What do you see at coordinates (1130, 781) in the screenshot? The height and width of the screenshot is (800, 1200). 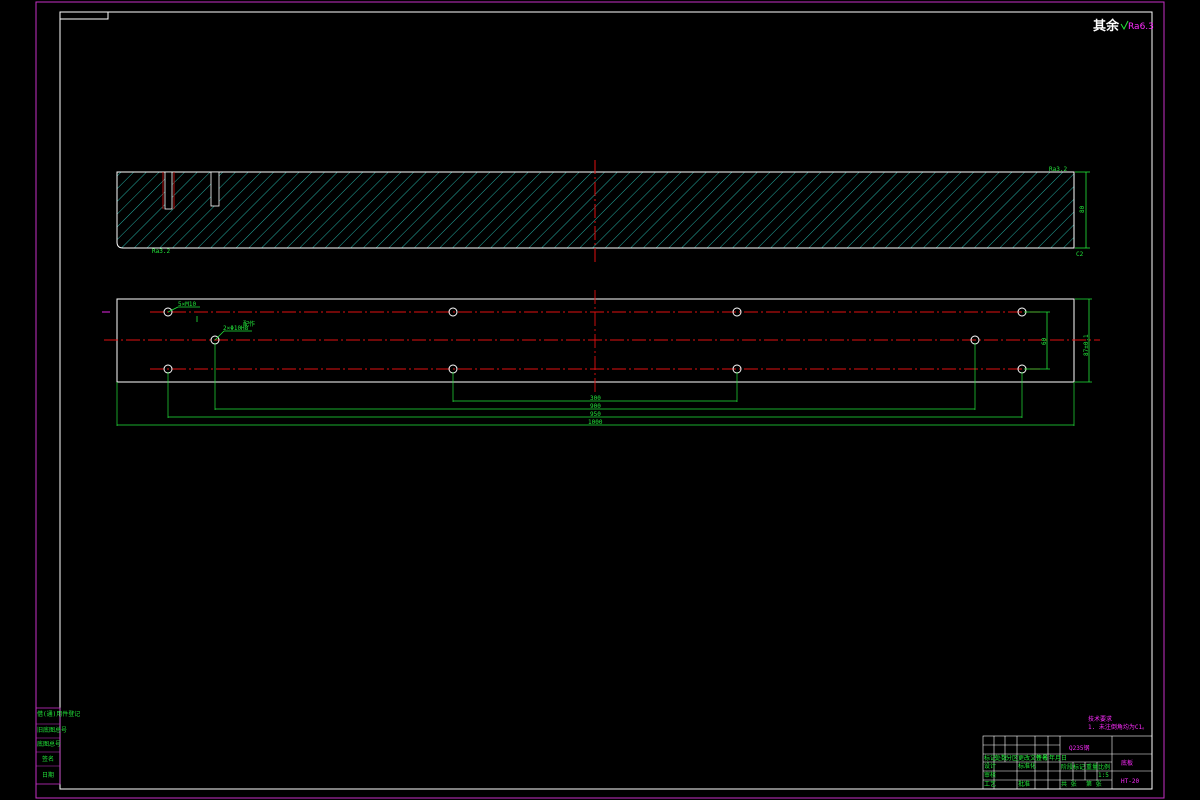 I see `tb-drawing-no: HT-20` at bounding box center [1130, 781].